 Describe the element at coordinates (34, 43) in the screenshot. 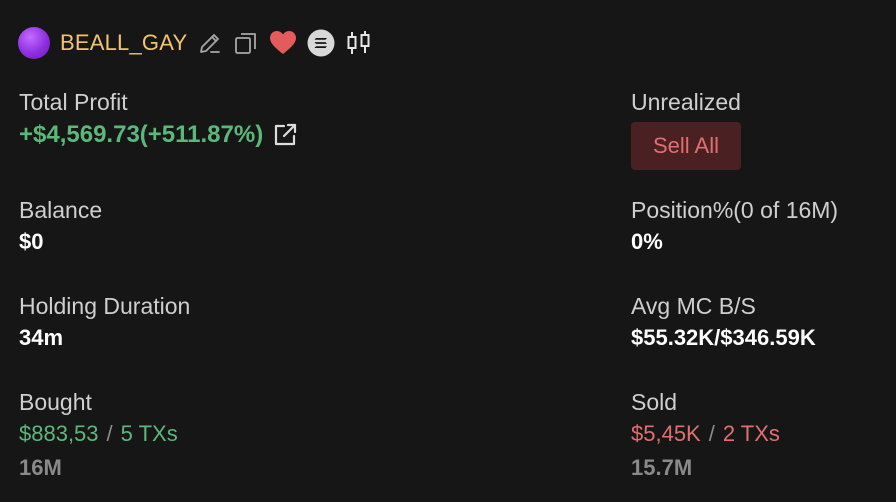

I see `token-avatar` at that location.